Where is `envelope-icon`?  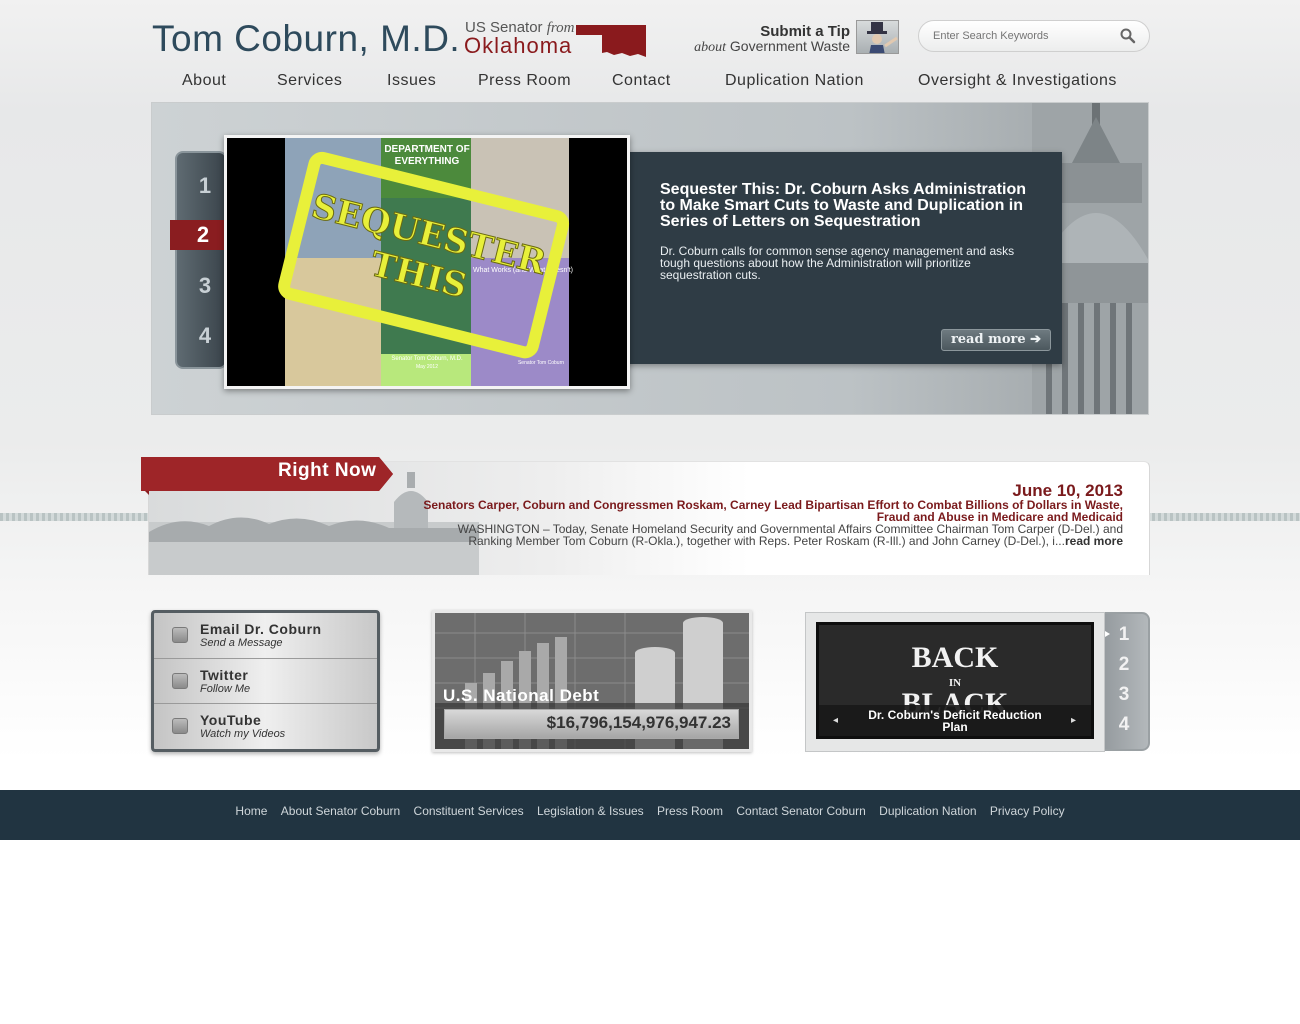
envelope-icon is located at coordinates (180, 635).